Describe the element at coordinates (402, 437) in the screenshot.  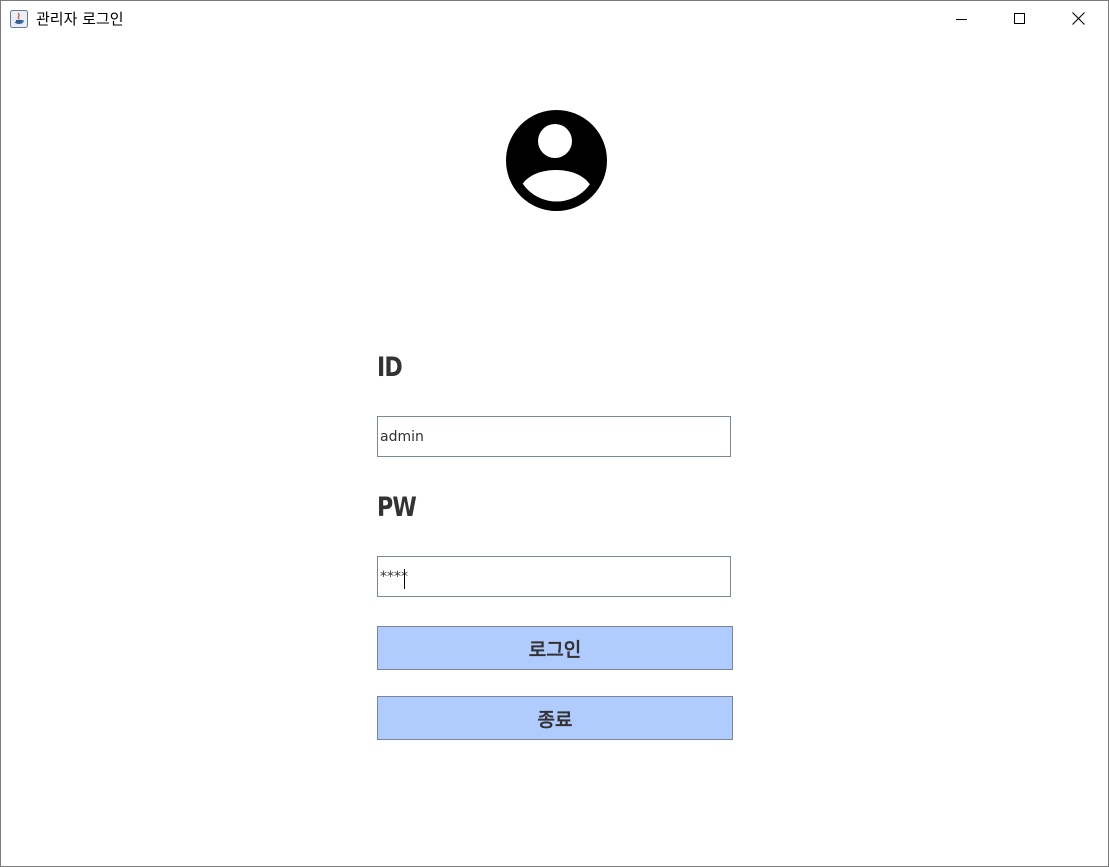
I see `id-input-value: admin` at that location.